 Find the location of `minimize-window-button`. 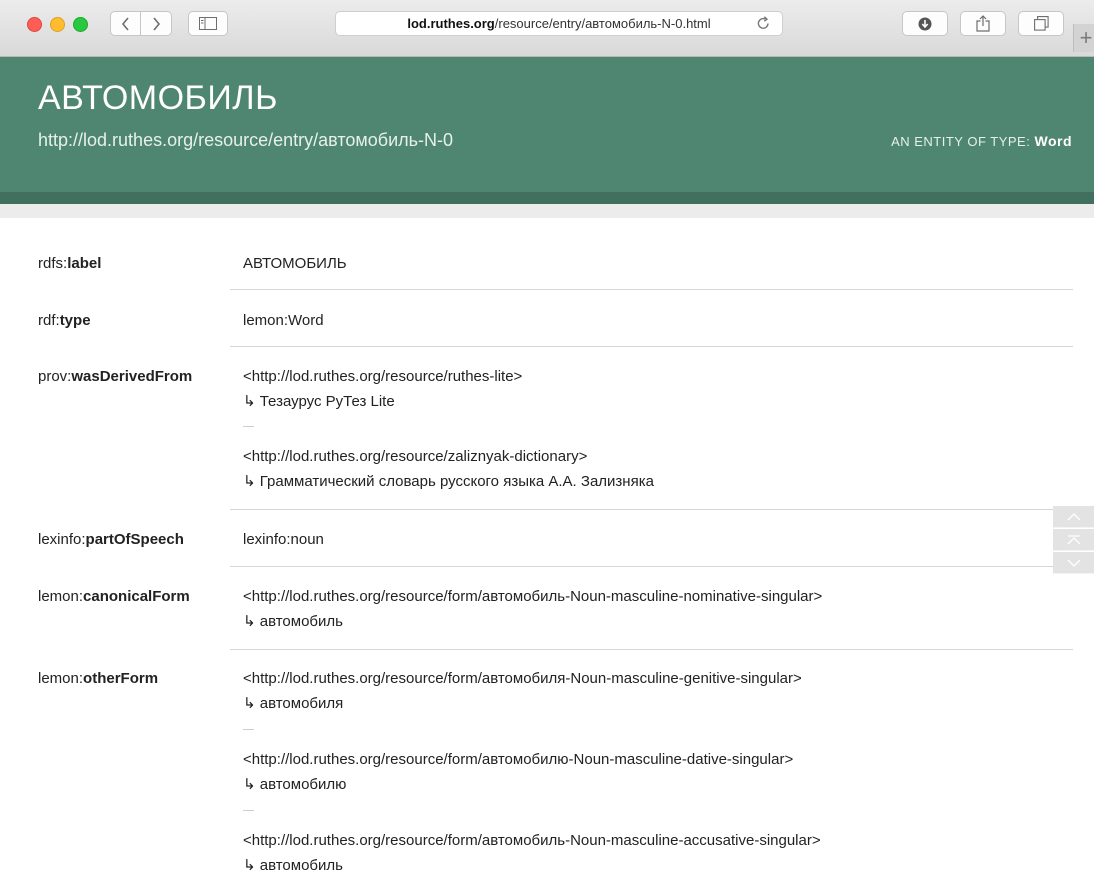

minimize-window-button is located at coordinates (57, 24).